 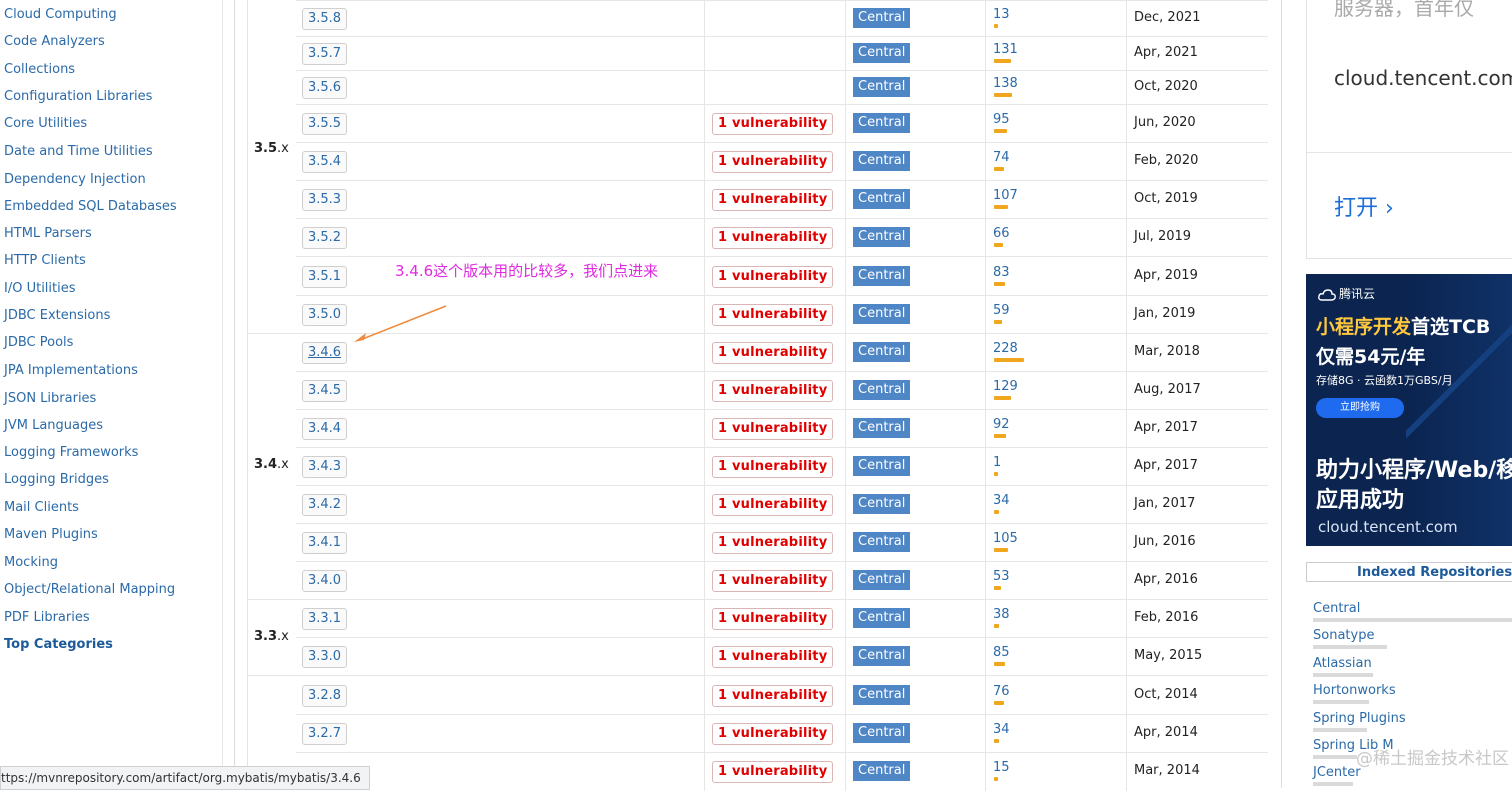 I want to click on version-link: 3.5.6, so click(x=325, y=88).